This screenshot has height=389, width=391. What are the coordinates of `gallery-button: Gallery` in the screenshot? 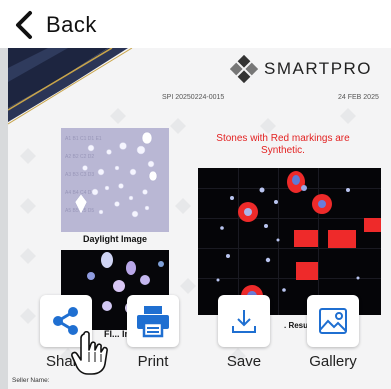 It's located at (333, 332).